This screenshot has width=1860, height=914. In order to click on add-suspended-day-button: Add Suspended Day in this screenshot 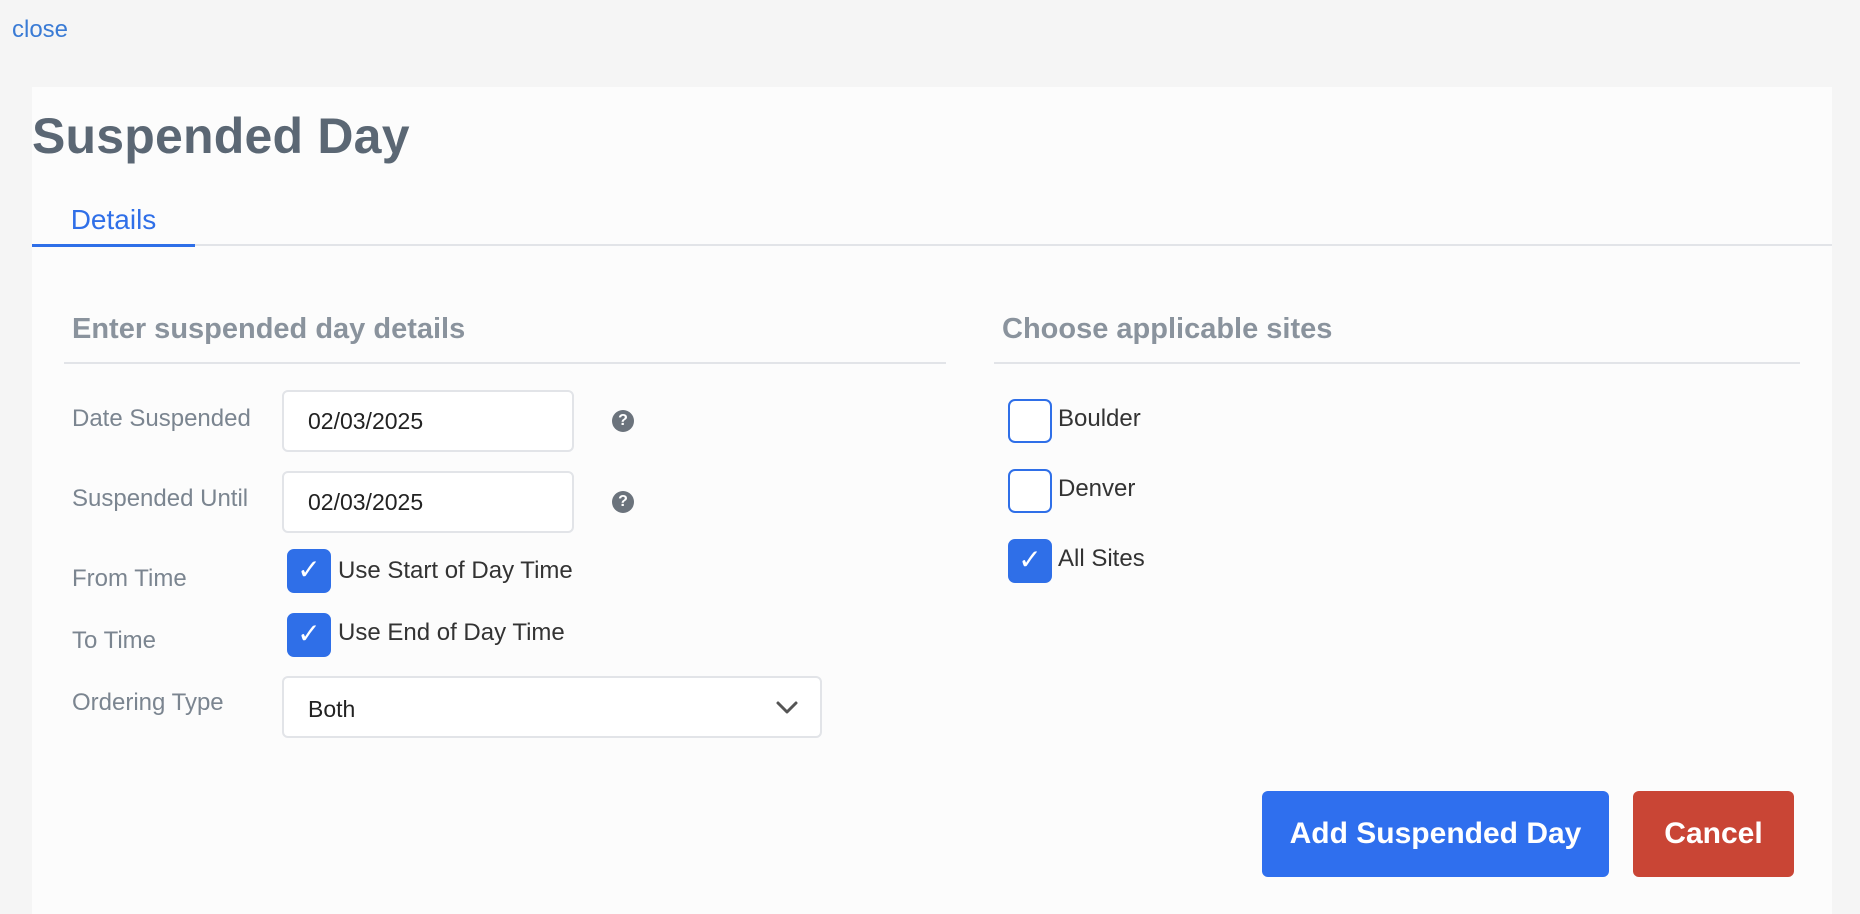, I will do `click(1435, 834)`.